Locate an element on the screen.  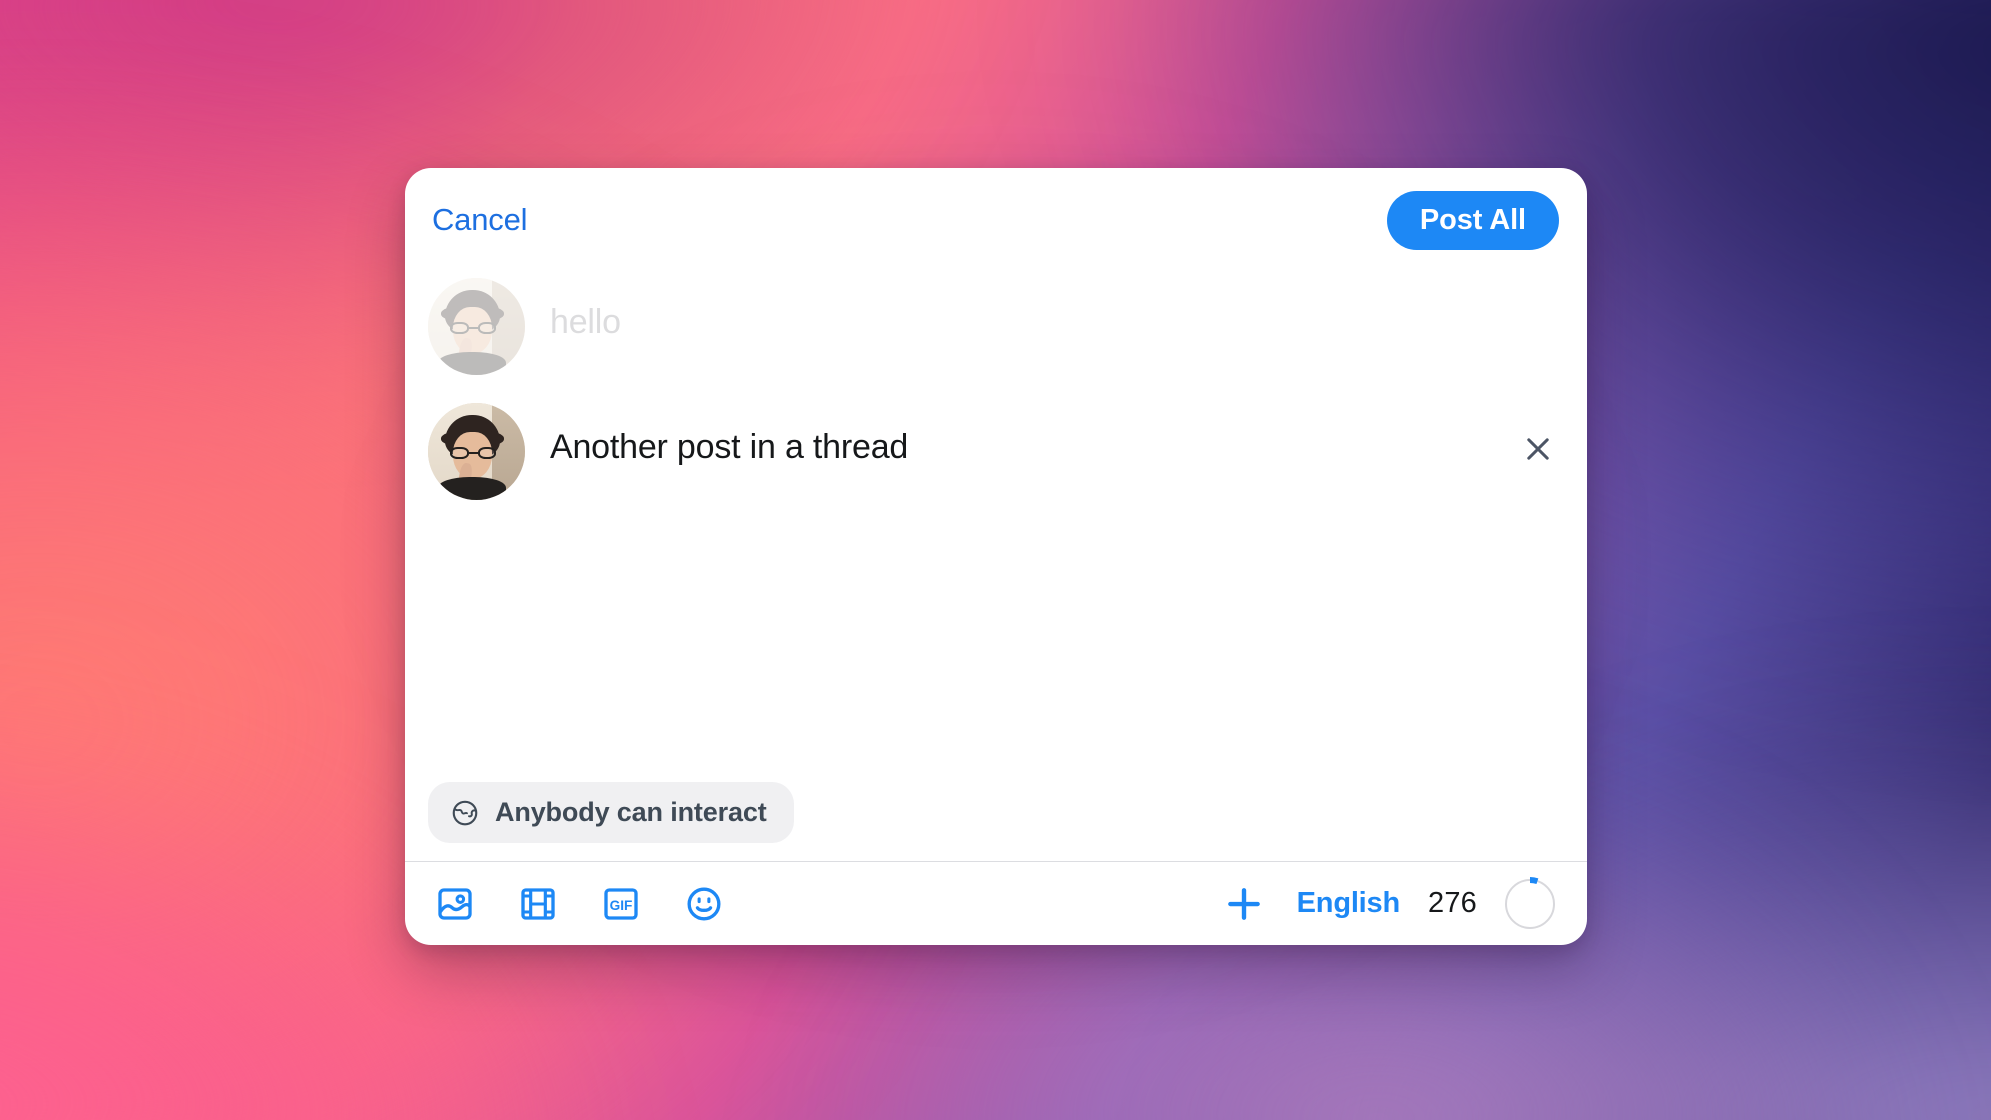
globe-icon is located at coordinates (465, 812).